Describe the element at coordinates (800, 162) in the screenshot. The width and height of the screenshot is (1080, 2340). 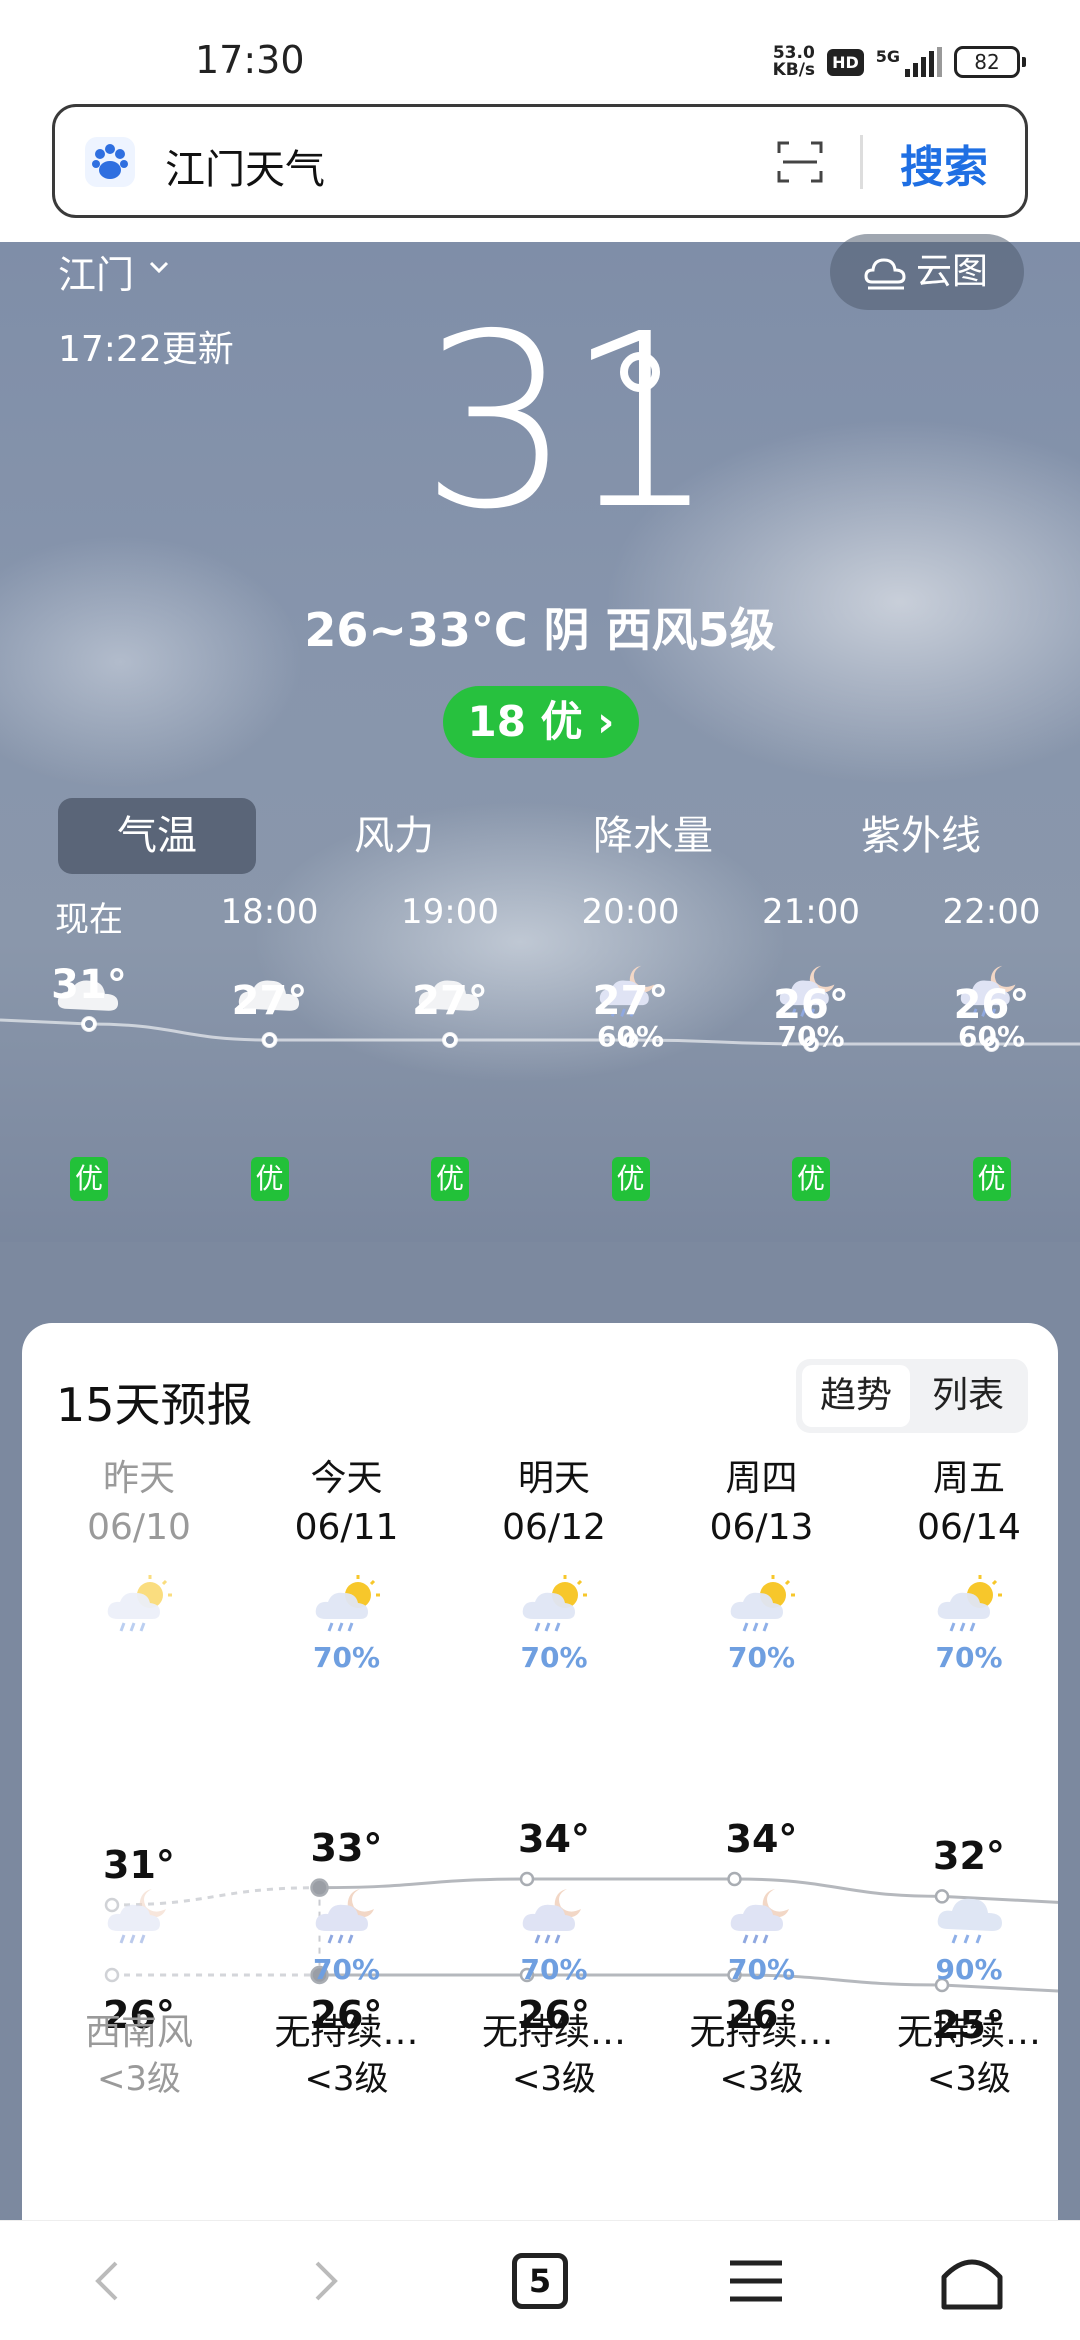
I see `scan-icon` at that location.